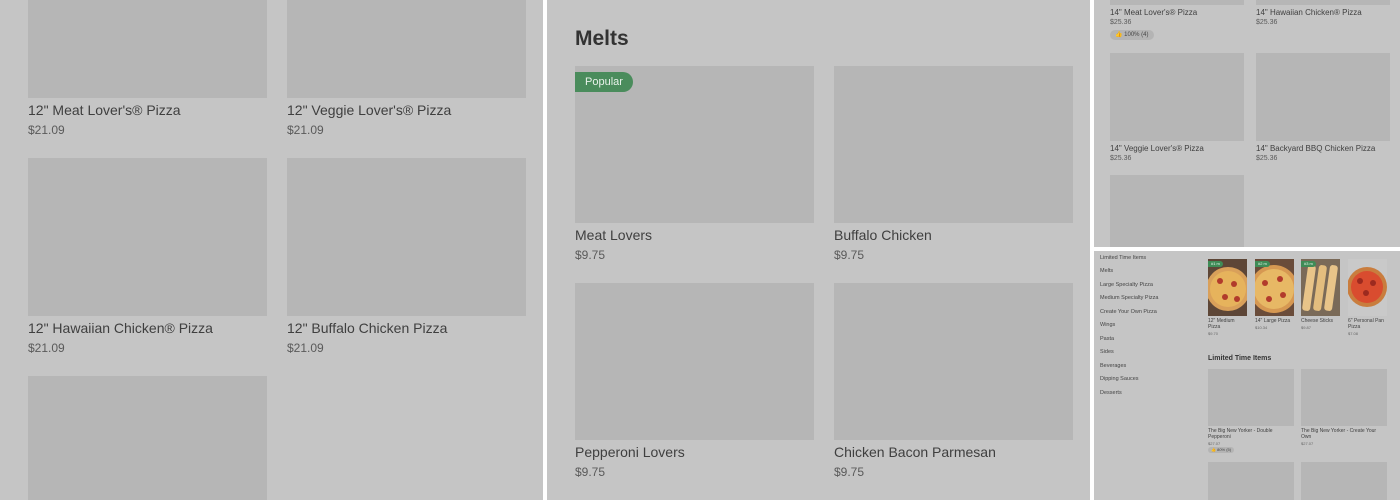 The height and width of the screenshot is (500, 1400). I want to click on rating-text: 👍 80% (5), so click(1221, 449).